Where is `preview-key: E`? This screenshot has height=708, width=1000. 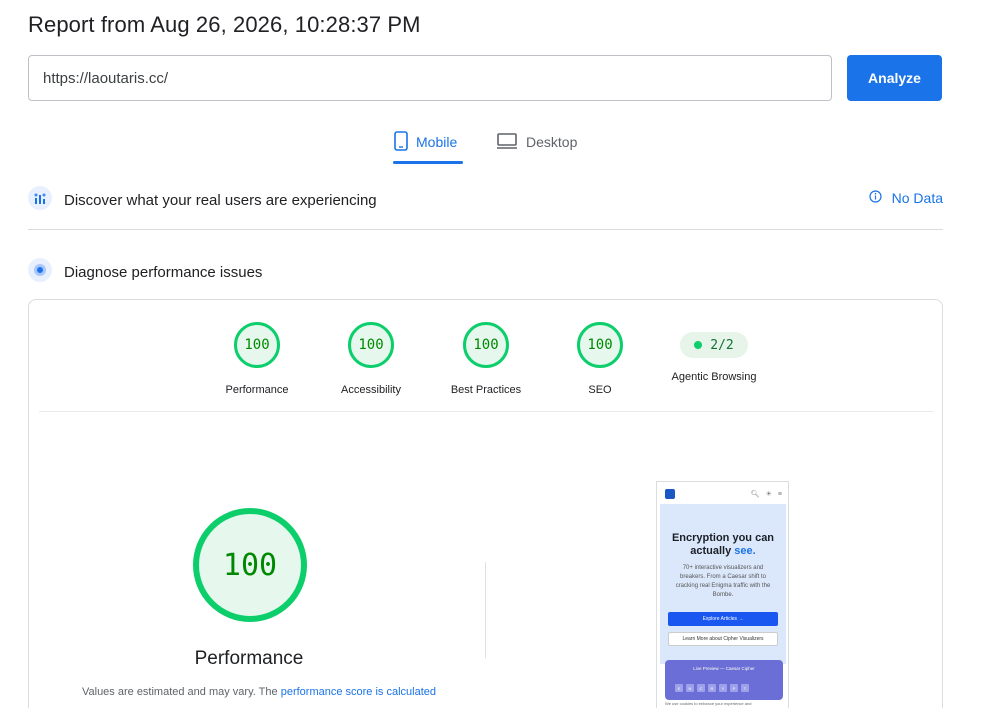 preview-key: E is located at coordinates (679, 688).